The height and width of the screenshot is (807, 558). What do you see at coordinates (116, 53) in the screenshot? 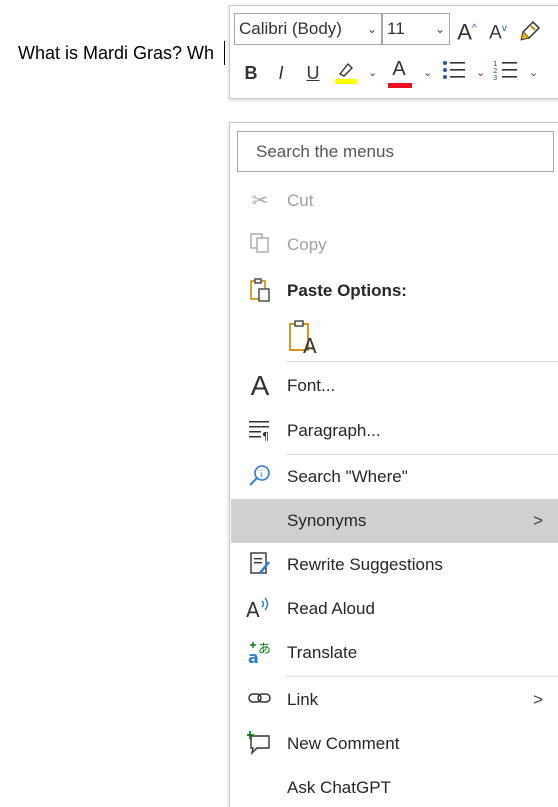
I see `document-text: What is Mardi Gras? Wh` at bounding box center [116, 53].